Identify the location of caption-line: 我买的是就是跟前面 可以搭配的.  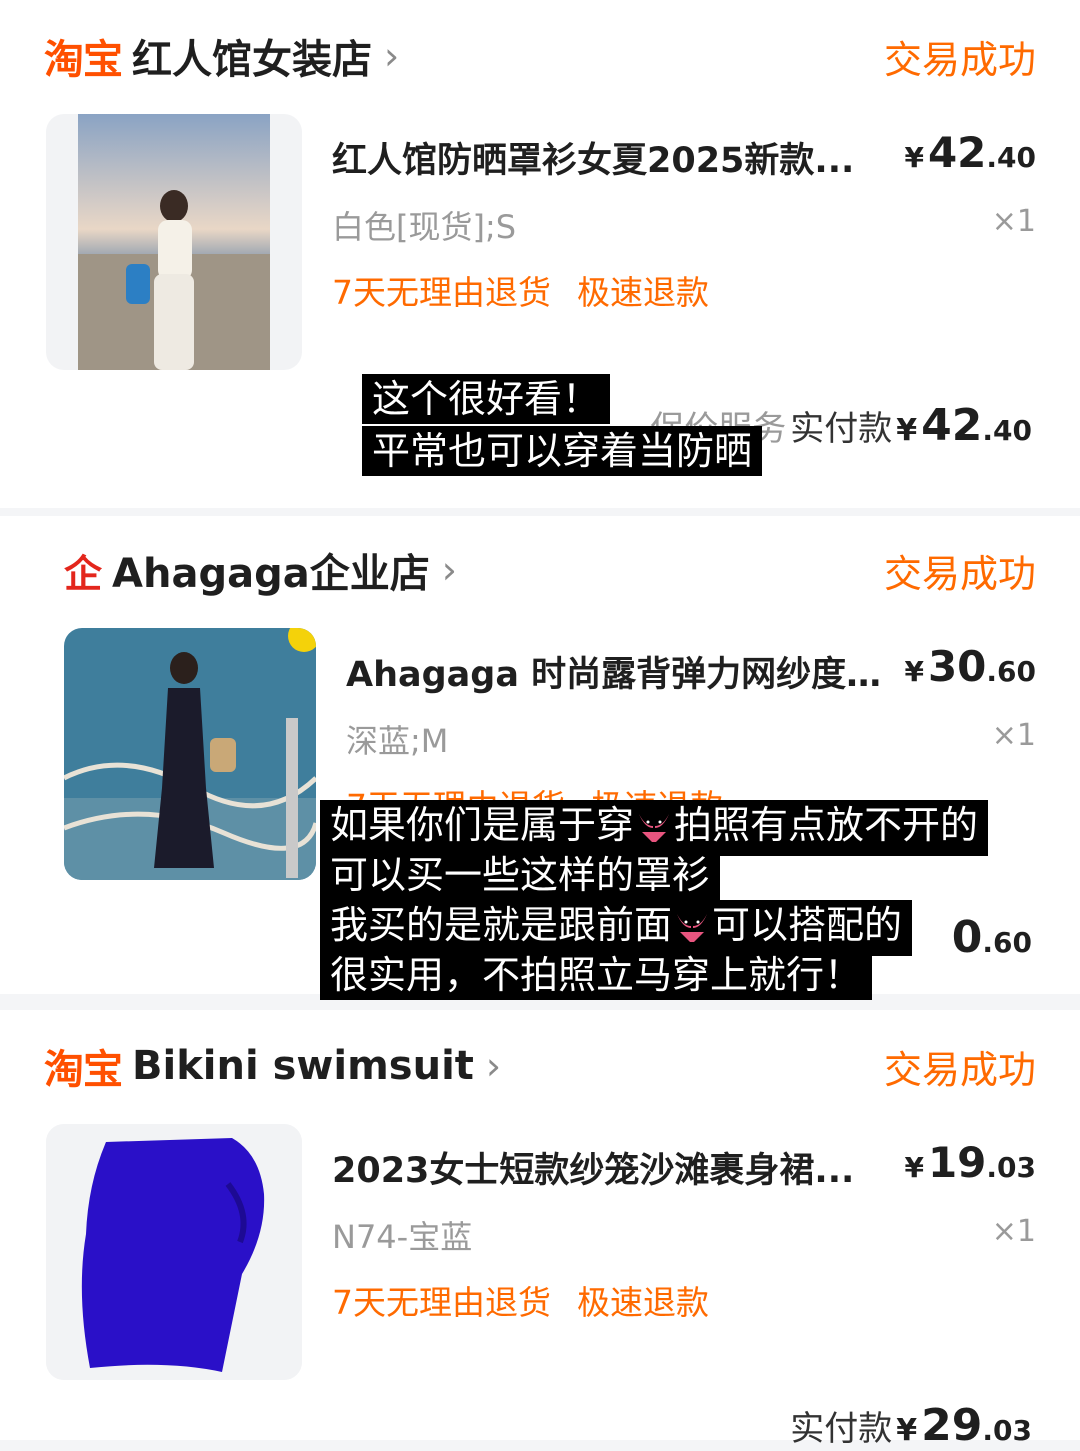
(616, 928).